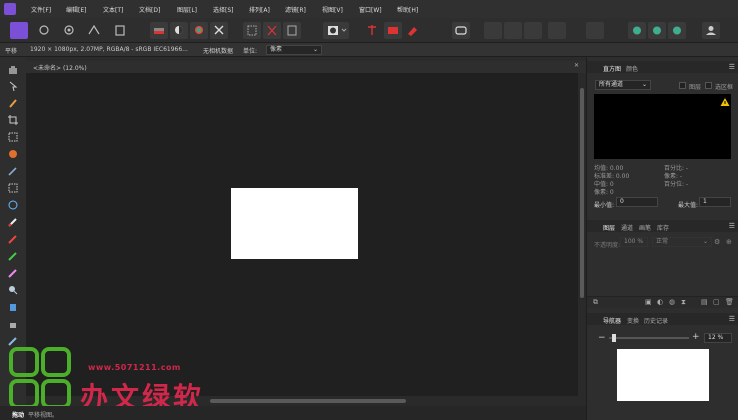  I want to click on tab-layers: 图层, so click(609, 227).